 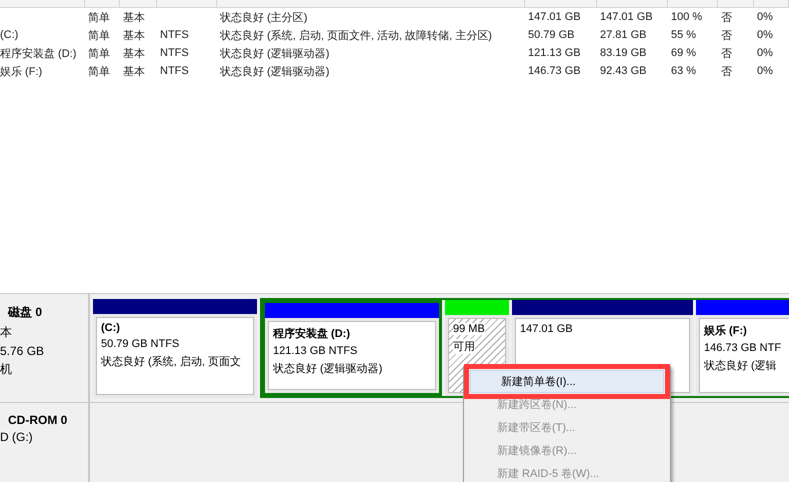 What do you see at coordinates (171, 361) in the screenshot?
I see `partition-info: 状态良好 (系统, 启动, 页面文` at bounding box center [171, 361].